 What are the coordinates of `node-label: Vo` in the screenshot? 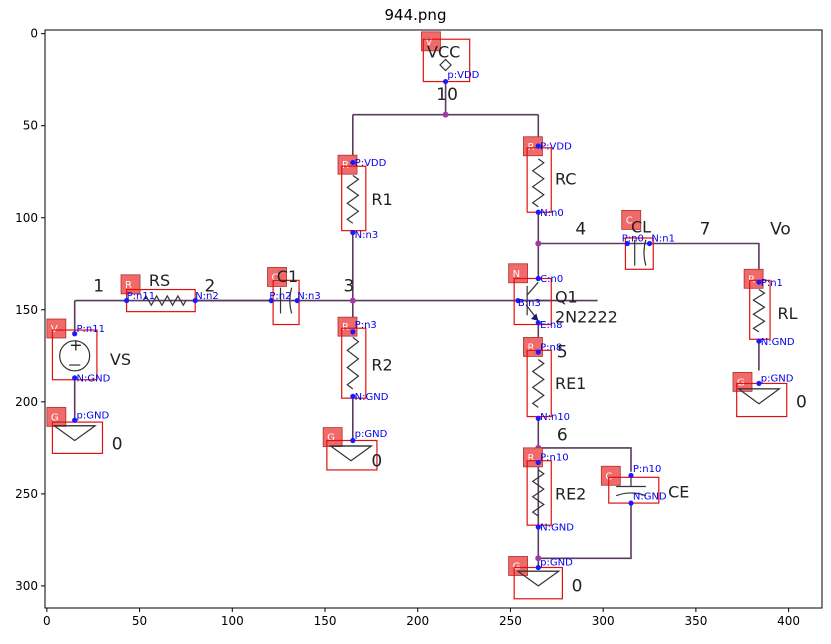 It's located at (780, 229).